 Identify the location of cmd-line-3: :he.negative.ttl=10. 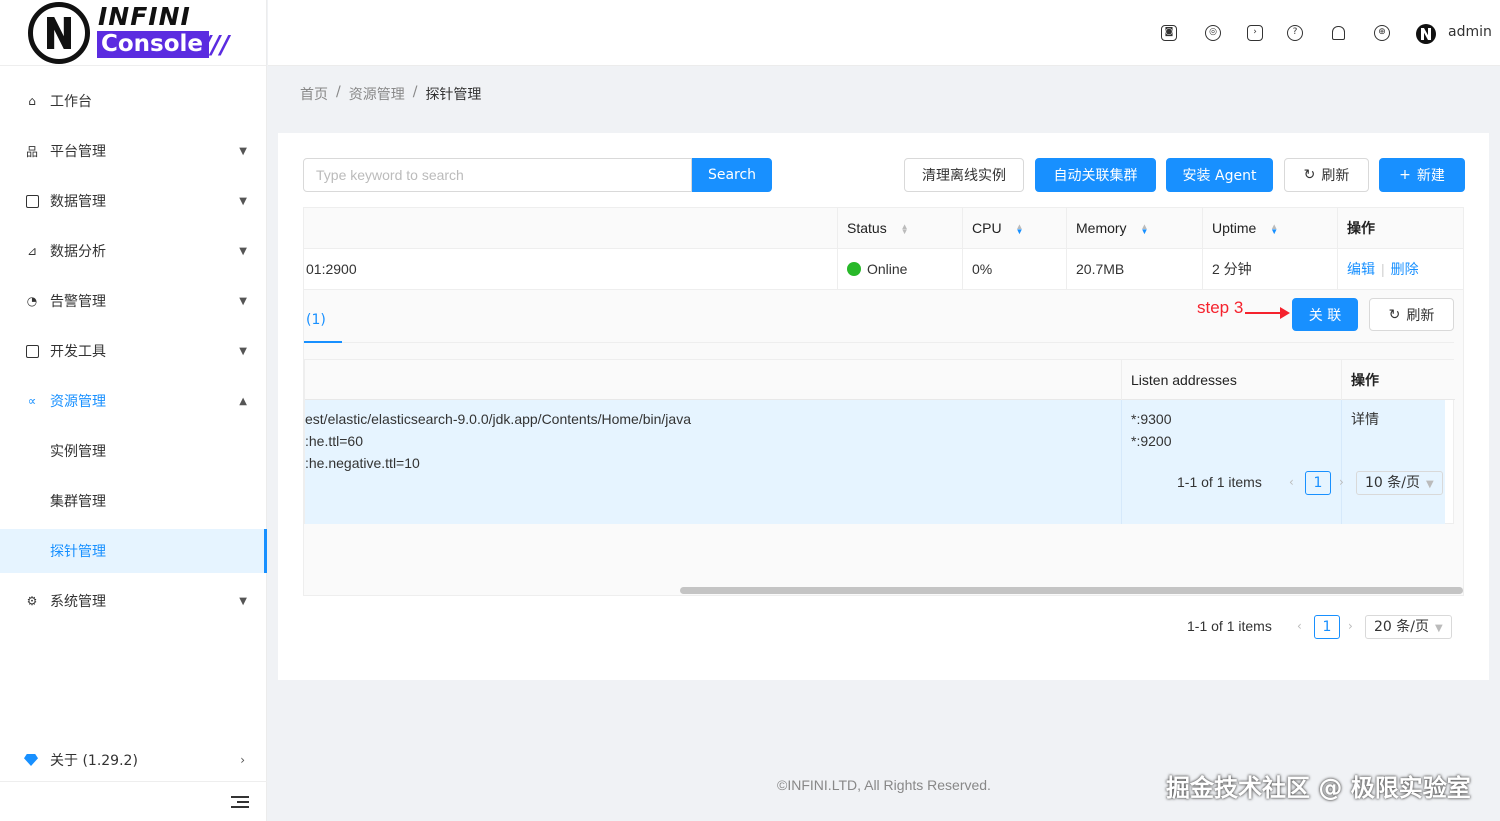
(362, 463).